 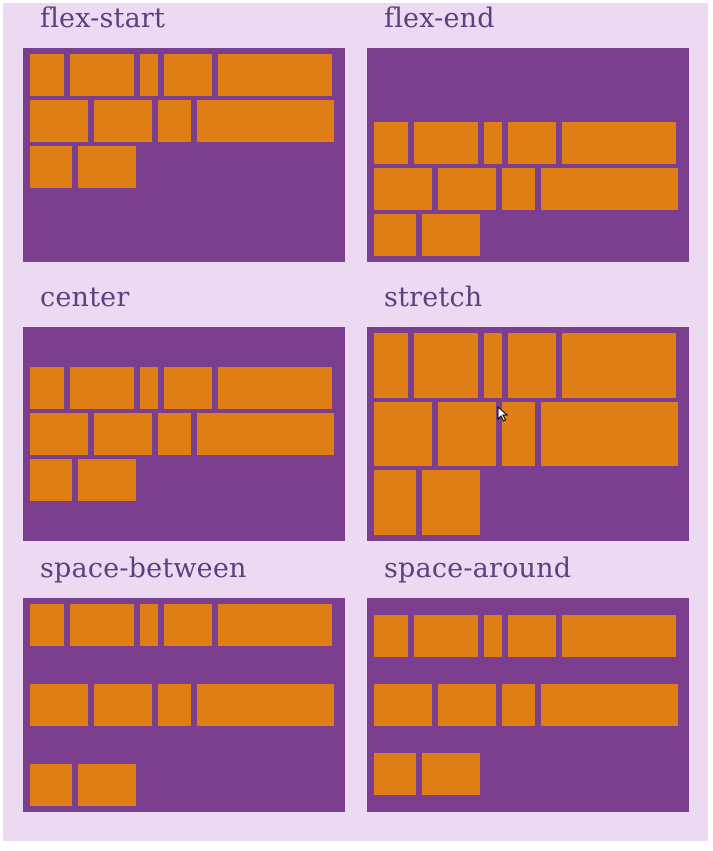 I want to click on demo-space-between: space-between, so click(x=184, y=682).